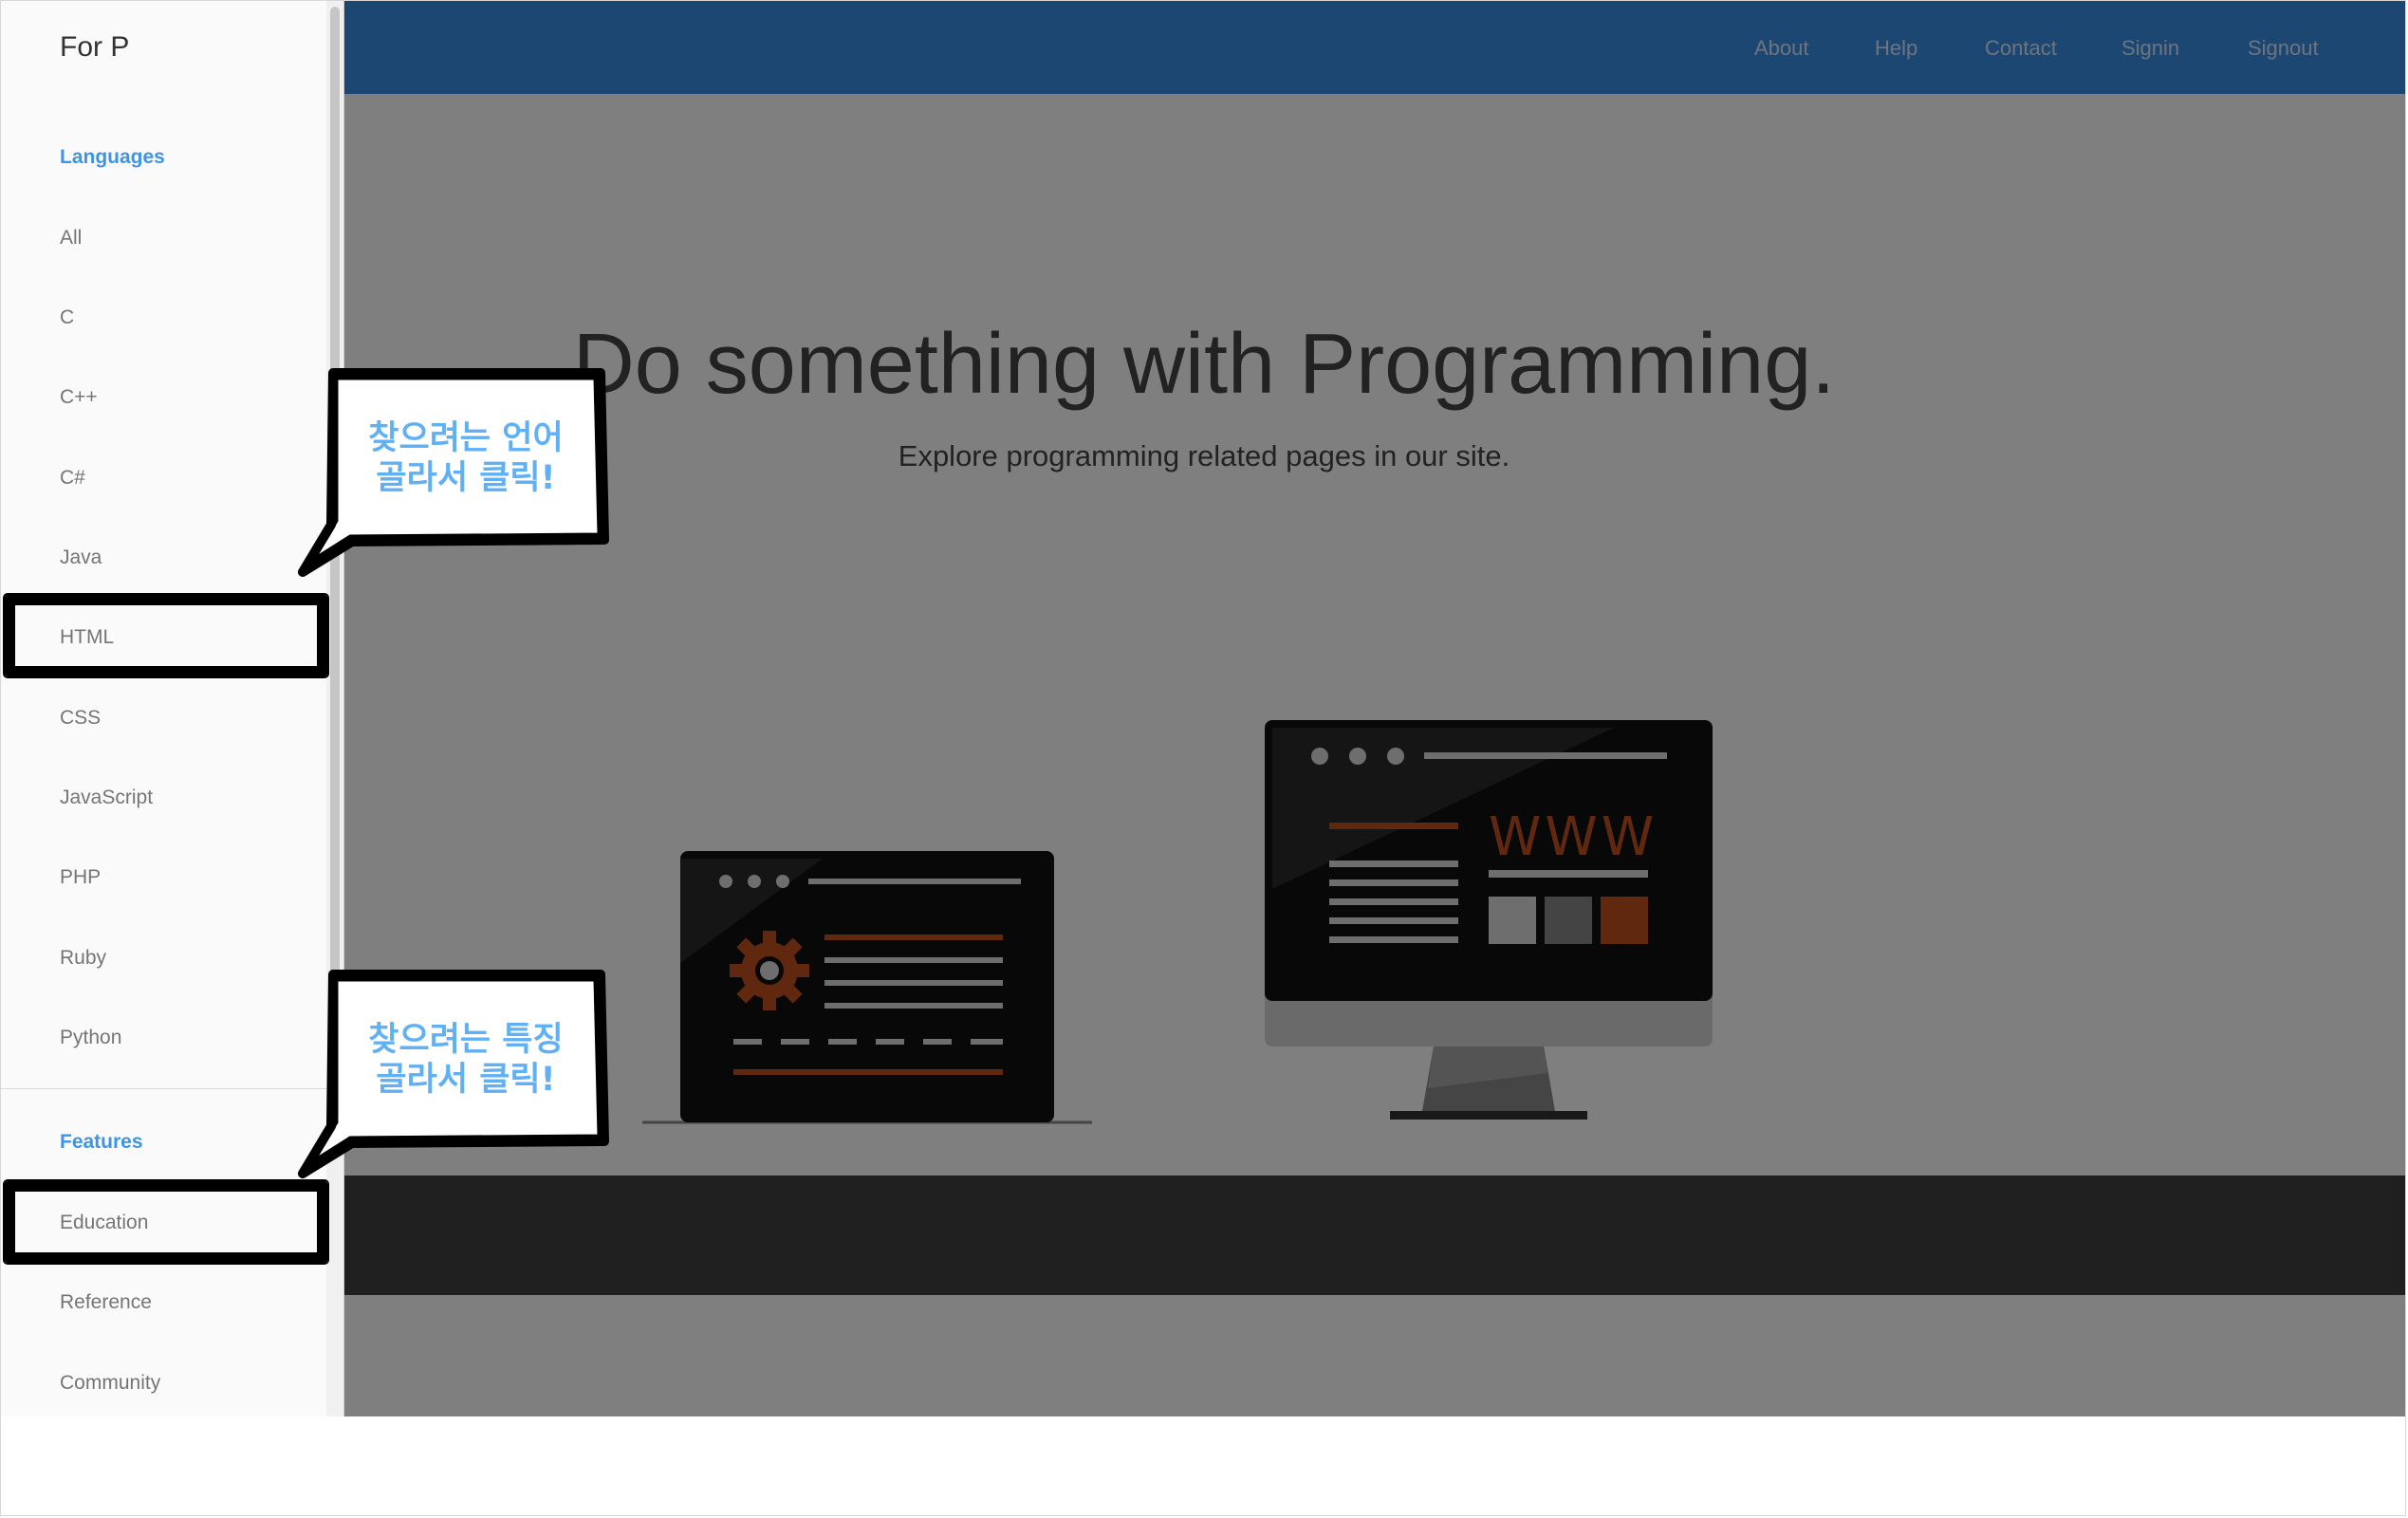 Image resolution: width=2408 pixels, height=1518 pixels. What do you see at coordinates (163, 1303) in the screenshot?
I see `sidebar-item-reference: Reference` at bounding box center [163, 1303].